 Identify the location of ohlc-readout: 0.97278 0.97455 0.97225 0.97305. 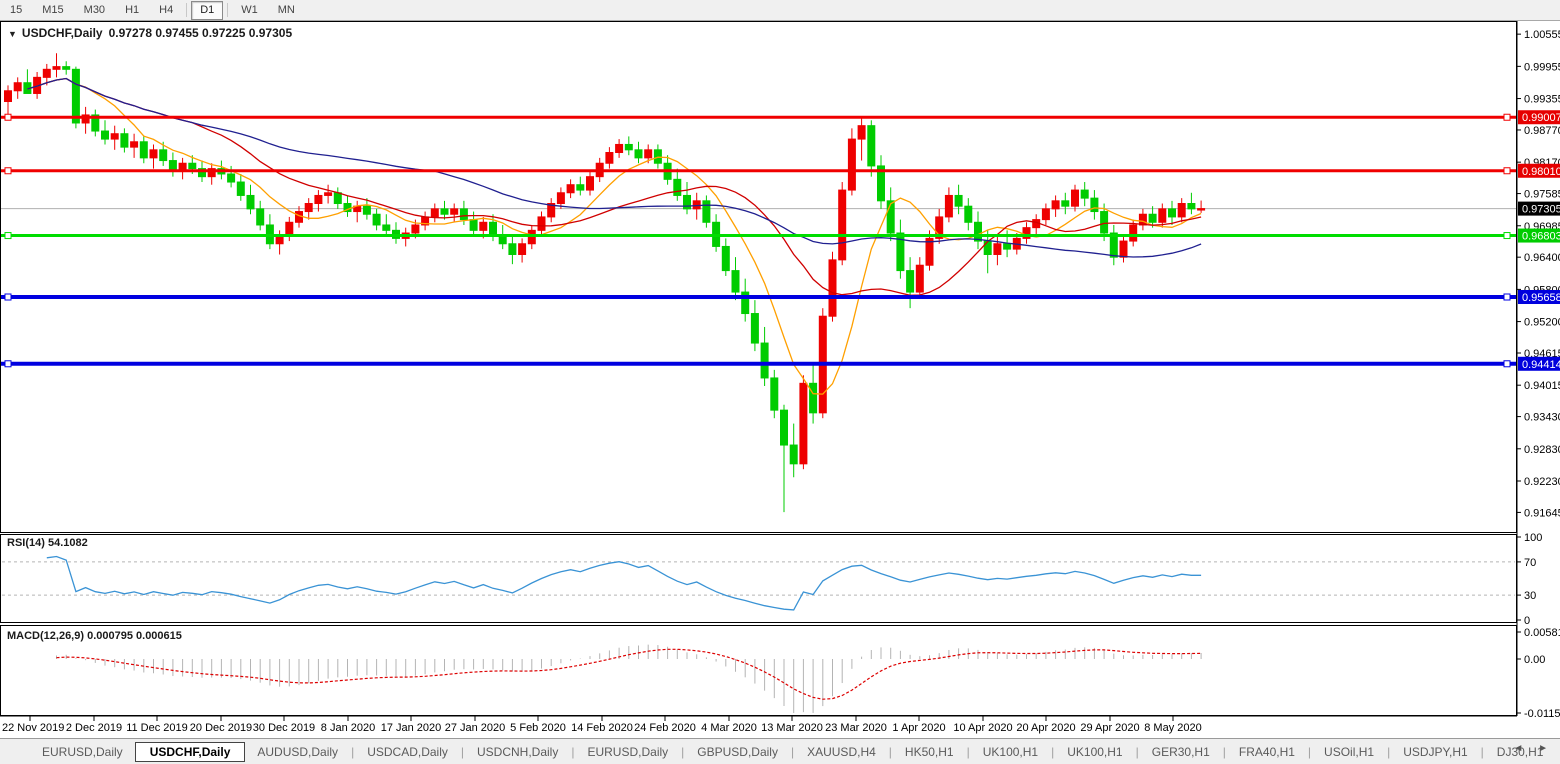
(200, 33).